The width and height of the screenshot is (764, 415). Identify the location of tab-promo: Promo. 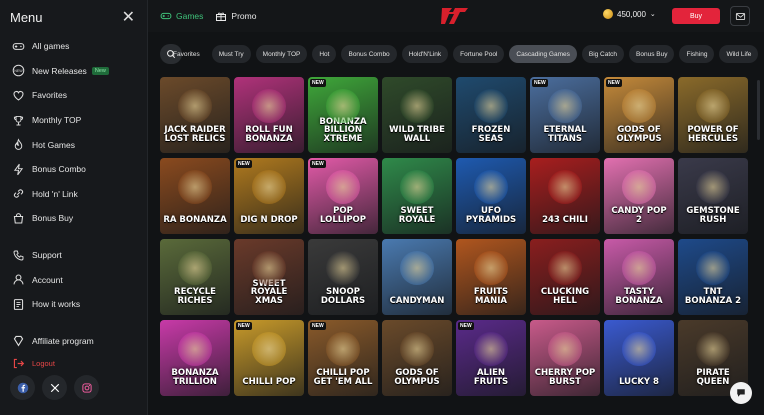
(235, 16).